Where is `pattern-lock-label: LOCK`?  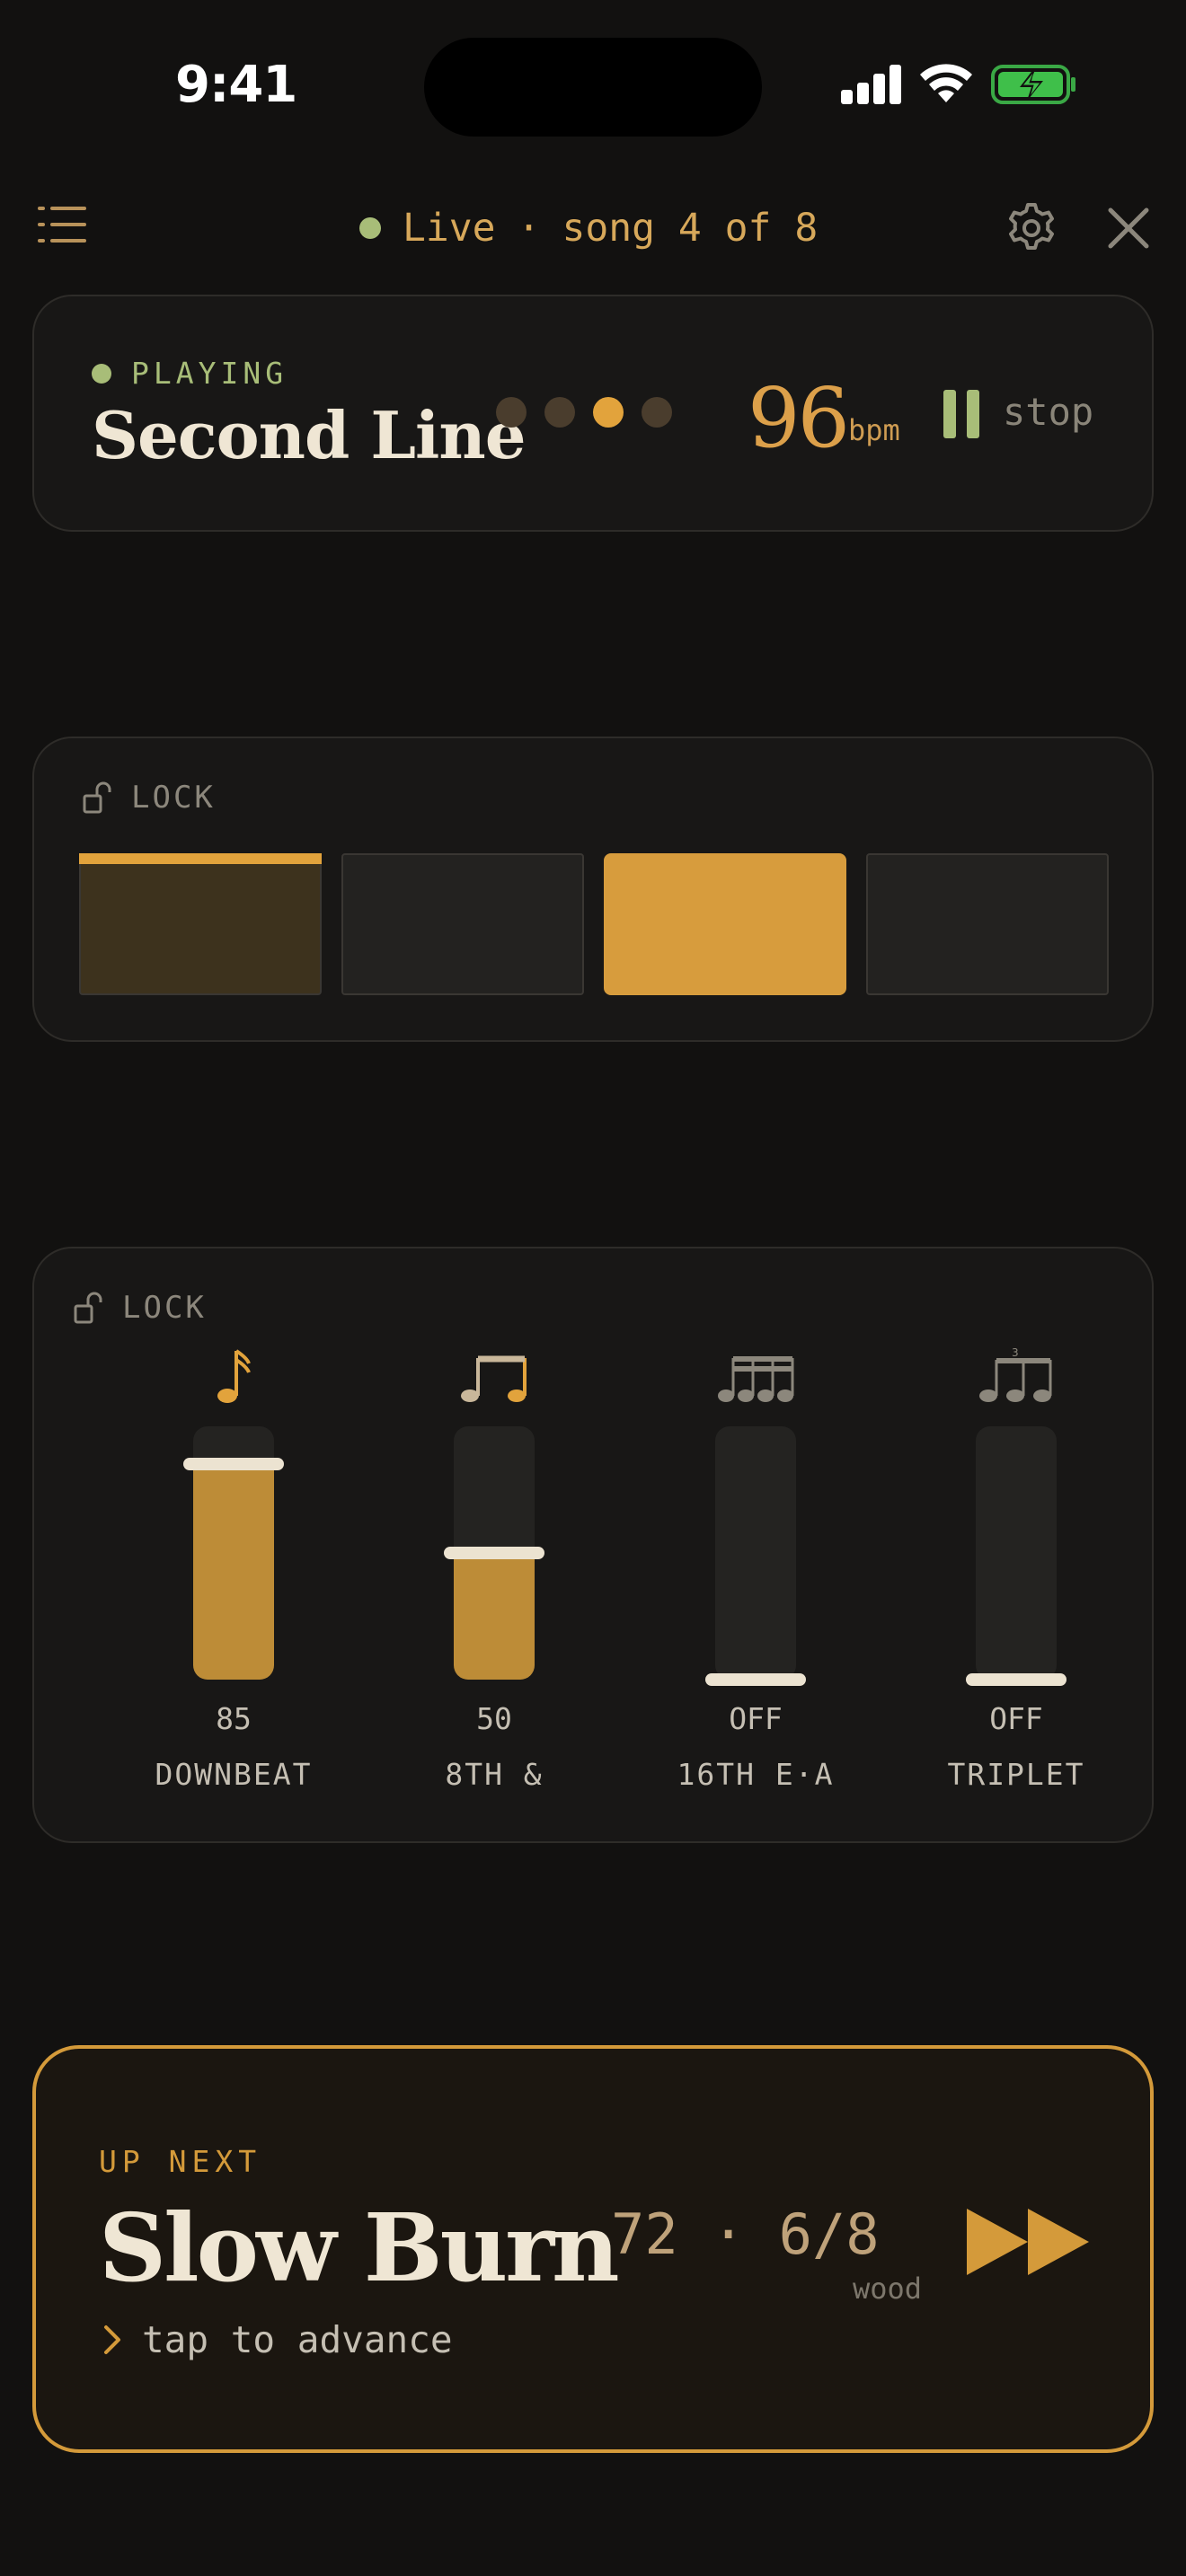
pattern-lock-label: LOCK is located at coordinates (173, 798).